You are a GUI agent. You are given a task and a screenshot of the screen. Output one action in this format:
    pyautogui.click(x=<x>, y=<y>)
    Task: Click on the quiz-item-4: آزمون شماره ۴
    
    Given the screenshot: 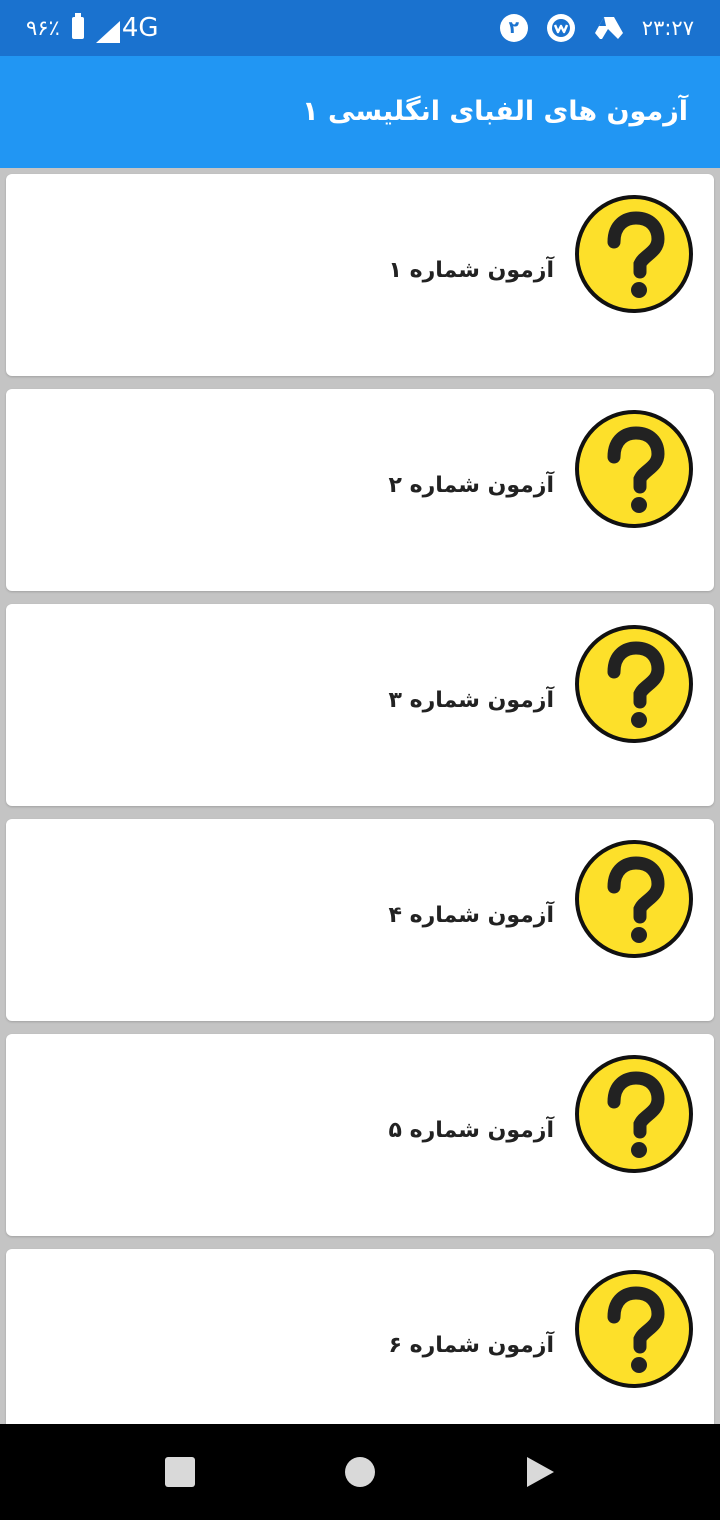 What is the action you would take?
    pyautogui.click(x=360, y=920)
    